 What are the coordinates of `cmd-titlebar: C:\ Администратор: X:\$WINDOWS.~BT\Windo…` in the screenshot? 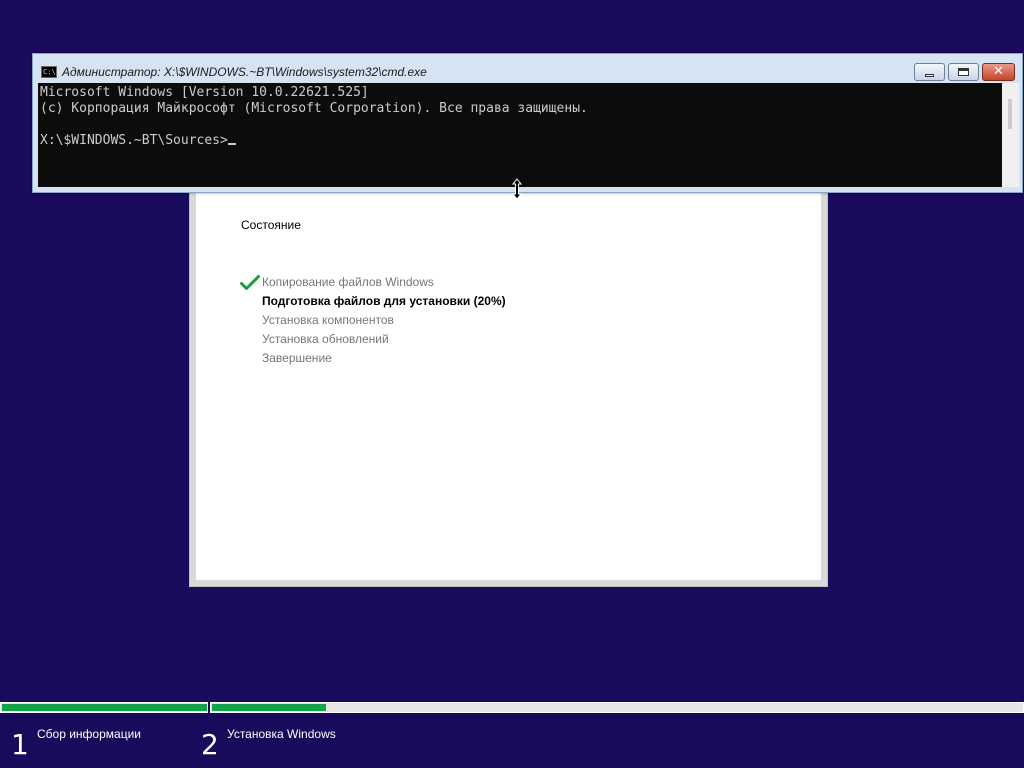 It's located at (527, 68).